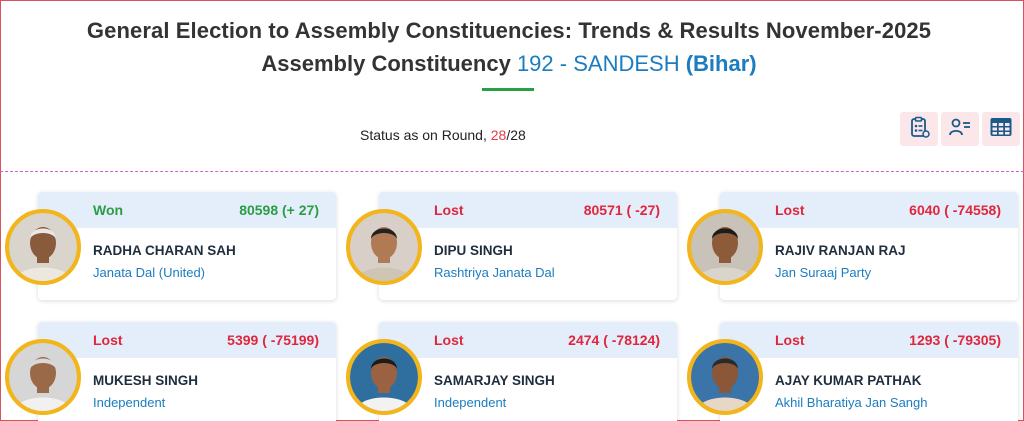 Image resolution: width=1024 pixels, height=421 pixels. I want to click on clipboard-list-icon, so click(919, 129).